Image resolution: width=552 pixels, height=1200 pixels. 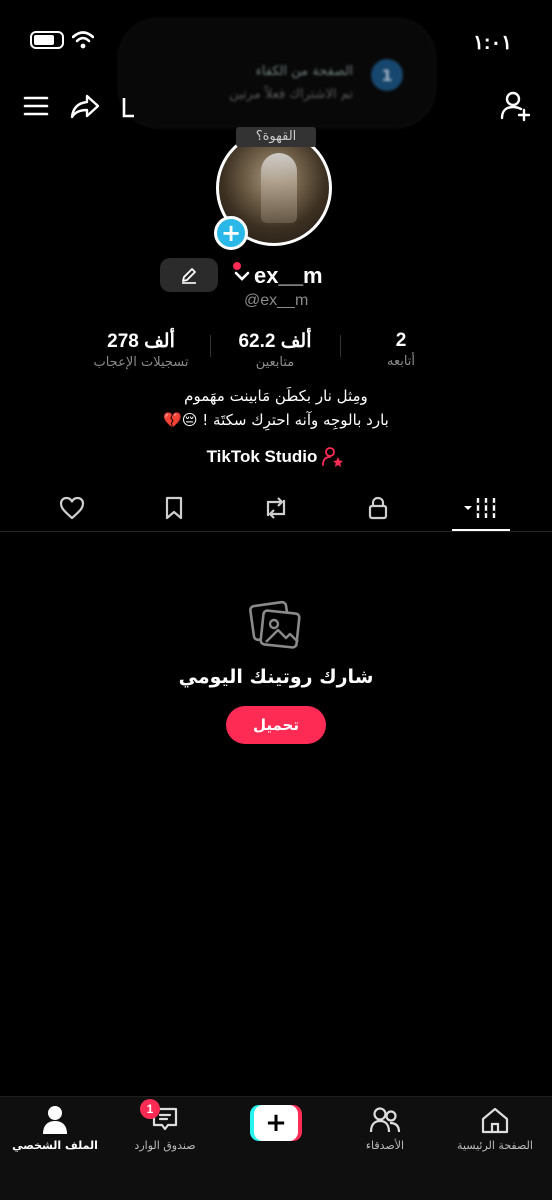 I want to click on profile-icon, so click(x=55, y=1120).